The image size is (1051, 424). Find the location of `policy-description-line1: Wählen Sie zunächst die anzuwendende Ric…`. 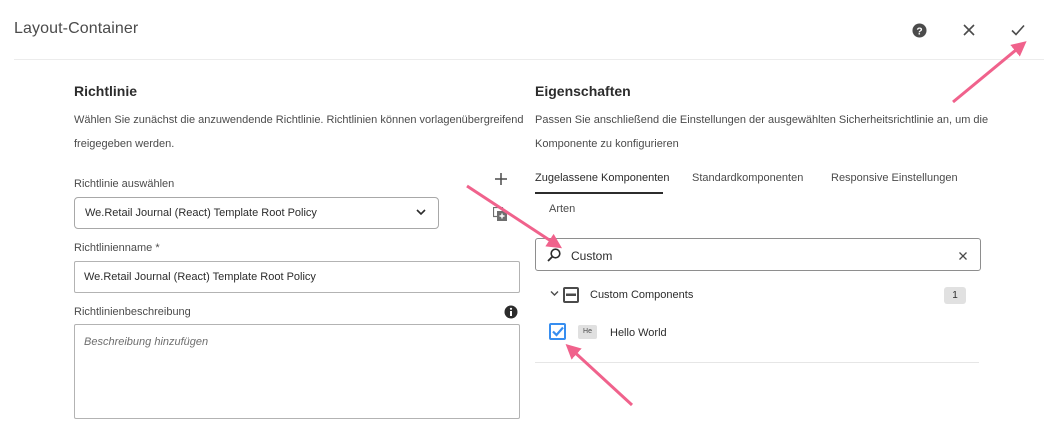

policy-description-line1: Wählen Sie zunächst die anzuwendende Ric… is located at coordinates (299, 120).